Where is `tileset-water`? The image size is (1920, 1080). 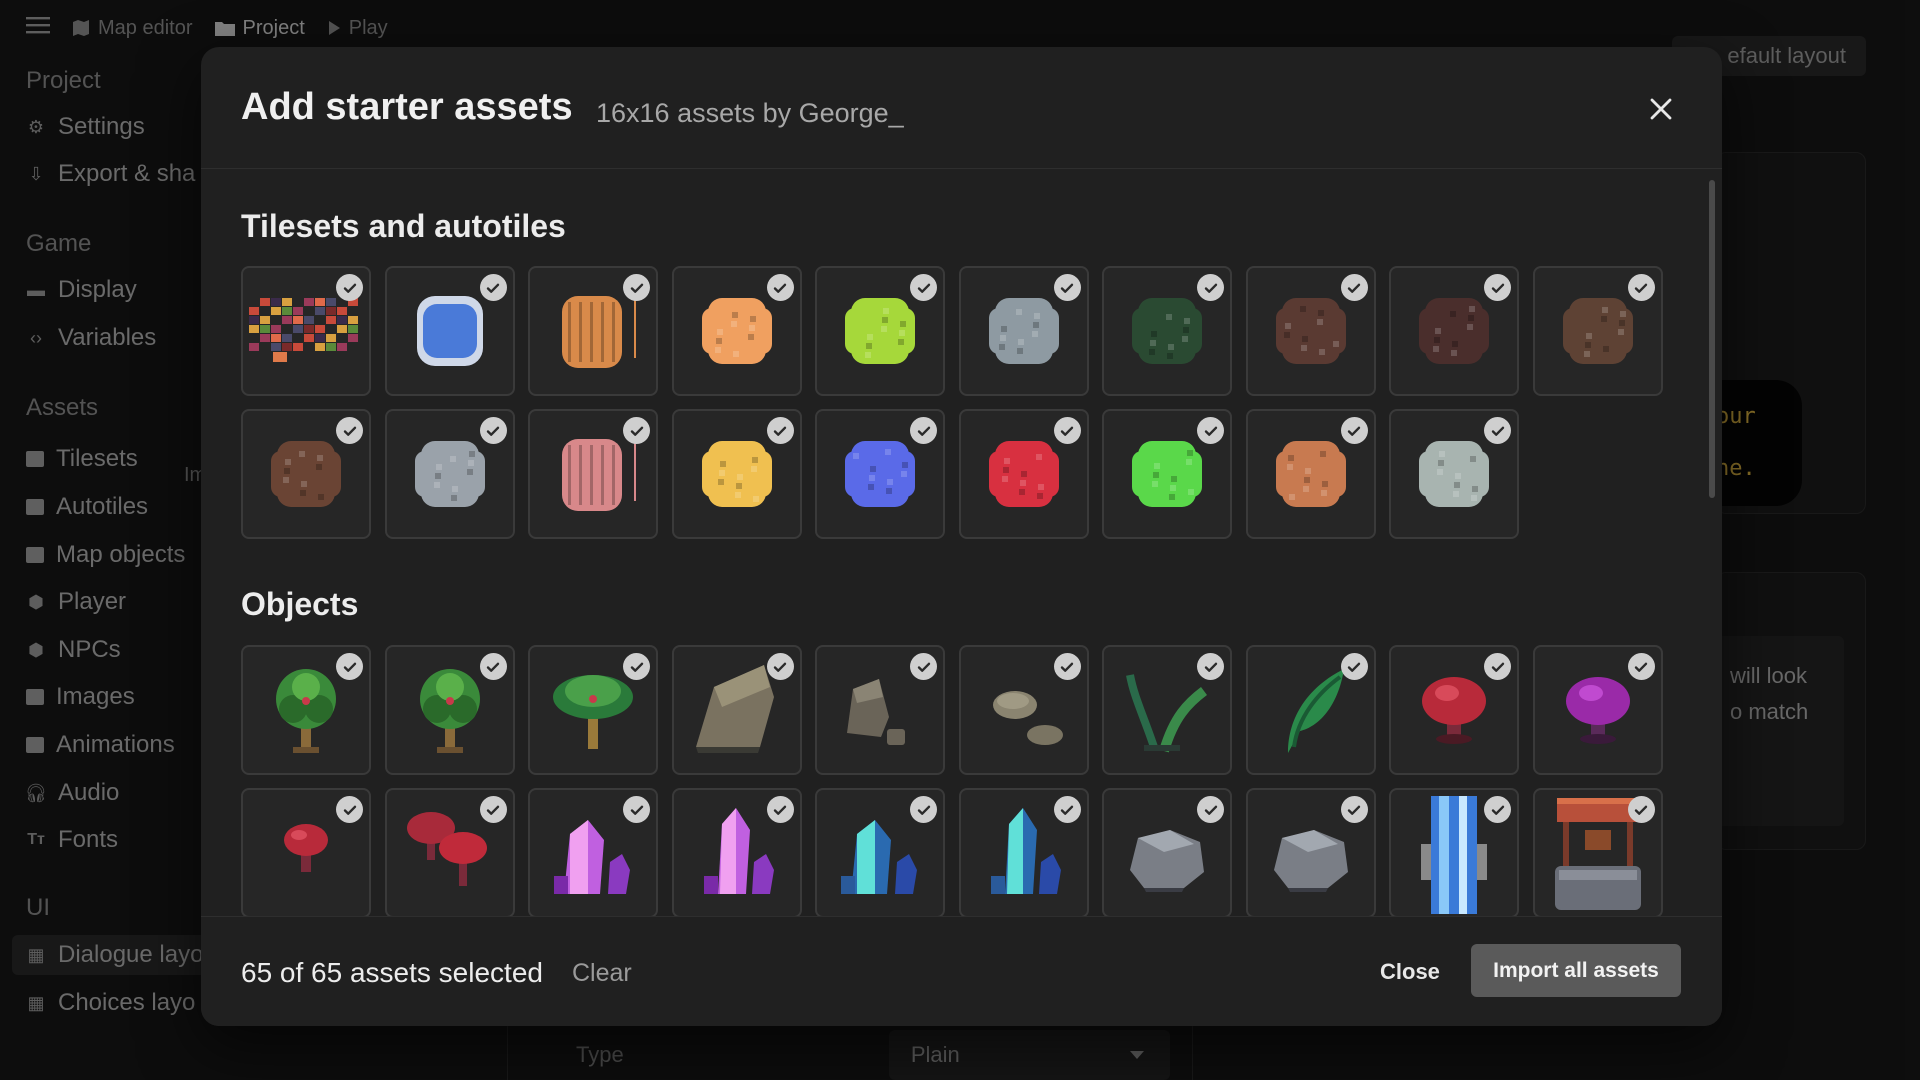 tileset-water is located at coordinates (449, 331).